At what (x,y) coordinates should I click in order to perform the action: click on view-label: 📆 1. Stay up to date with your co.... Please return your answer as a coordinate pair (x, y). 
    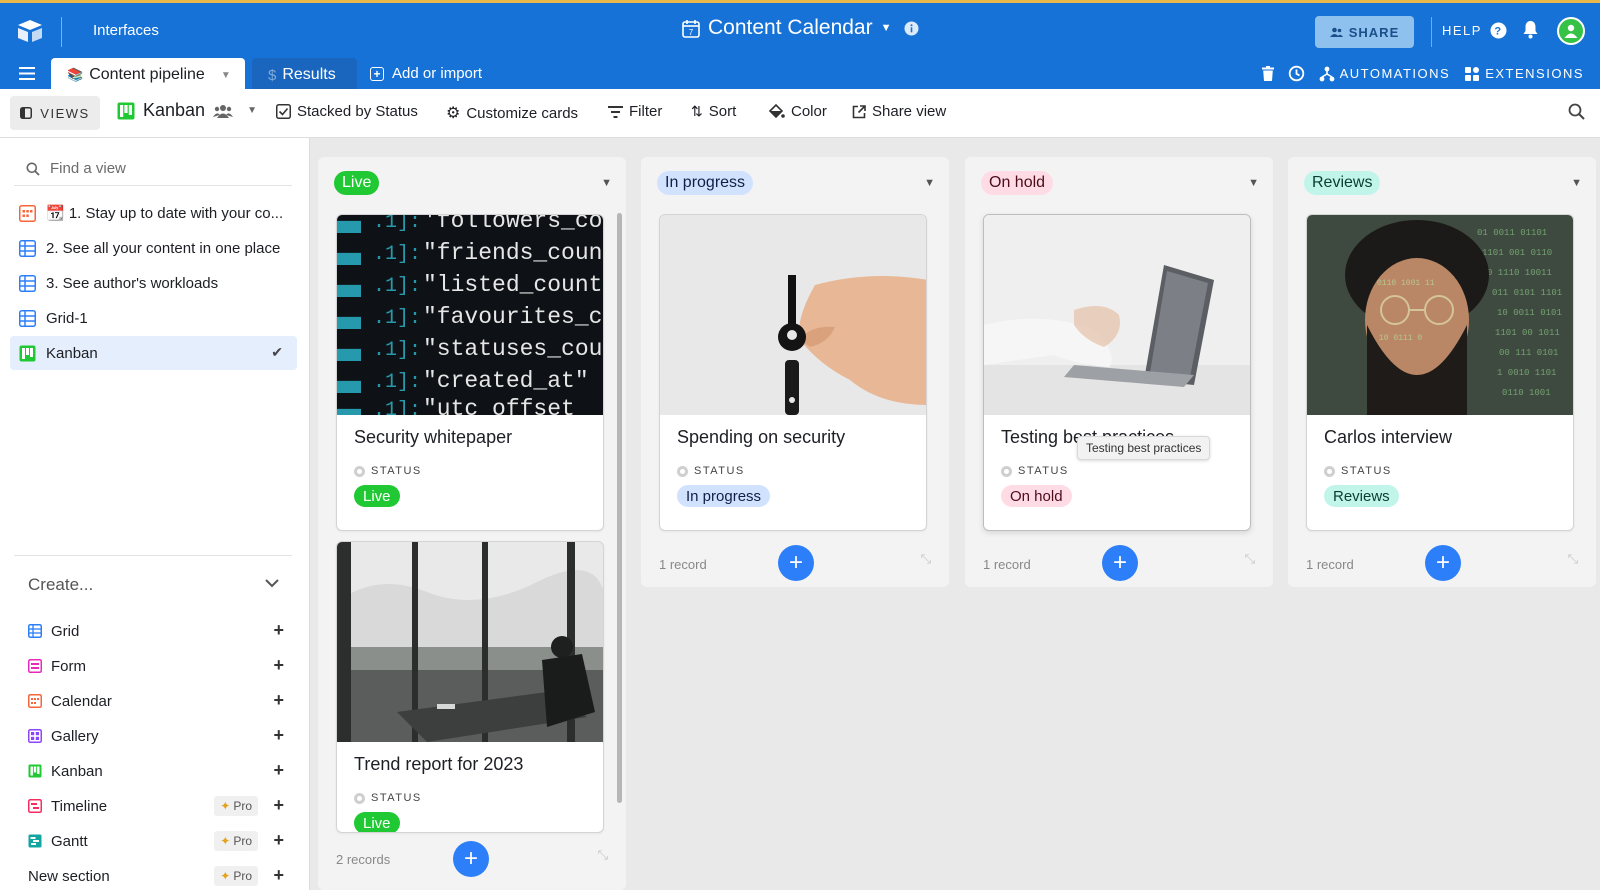
    Looking at the image, I should click on (165, 213).